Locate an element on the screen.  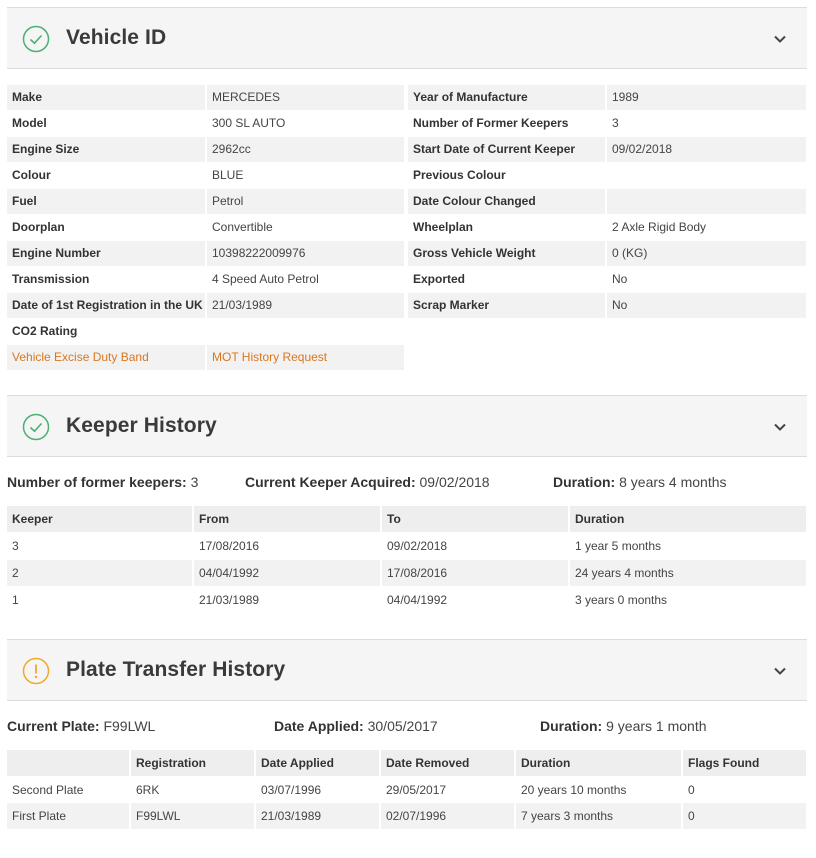
detail-key: Model is located at coordinates (29, 123).